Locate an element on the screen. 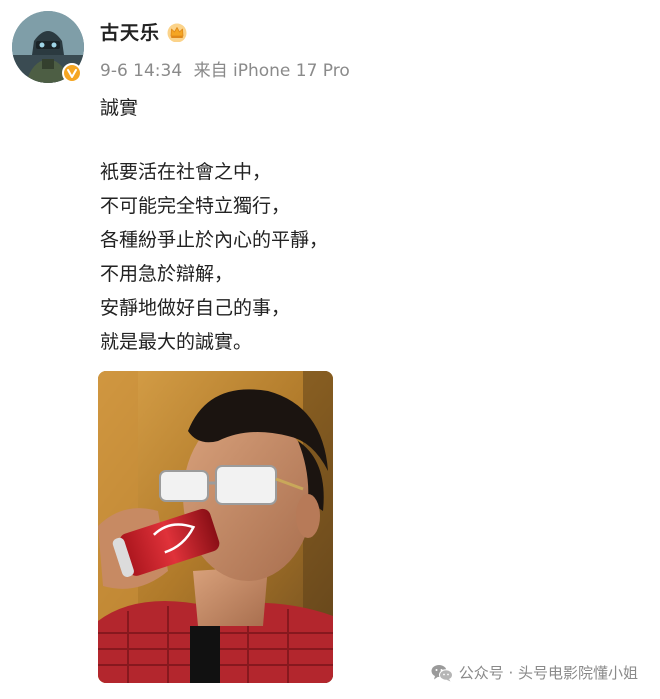  author-row: 古天乐 is located at coordinates (144, 31).